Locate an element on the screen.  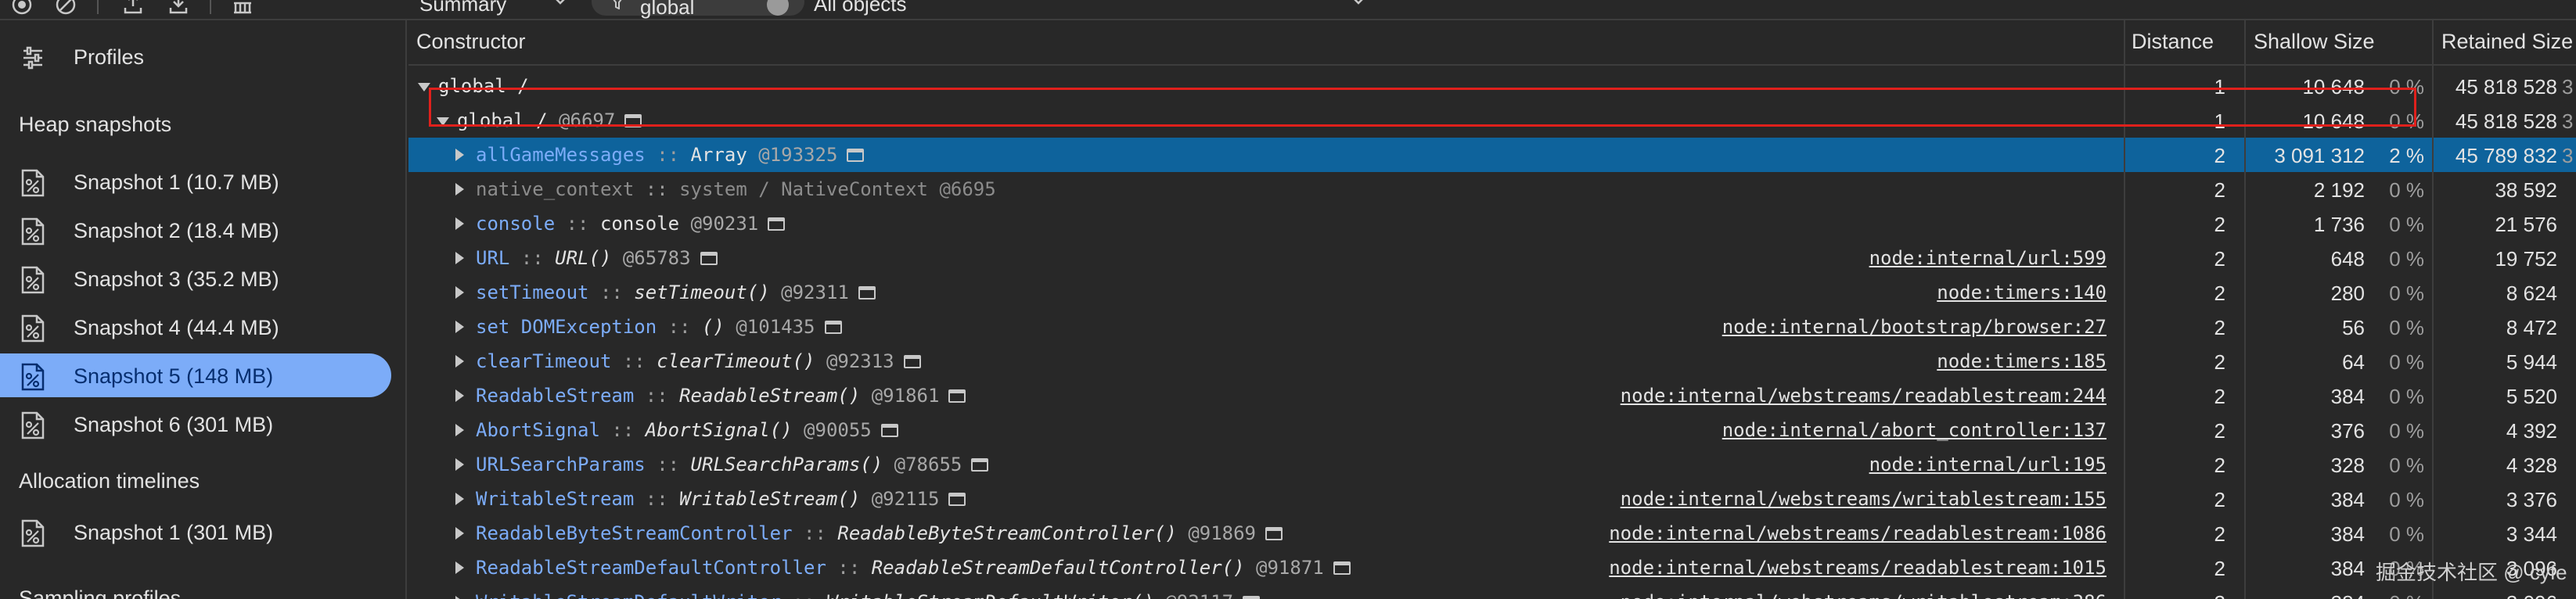
object-id: @92117 is located at coordinates (1199, 595).